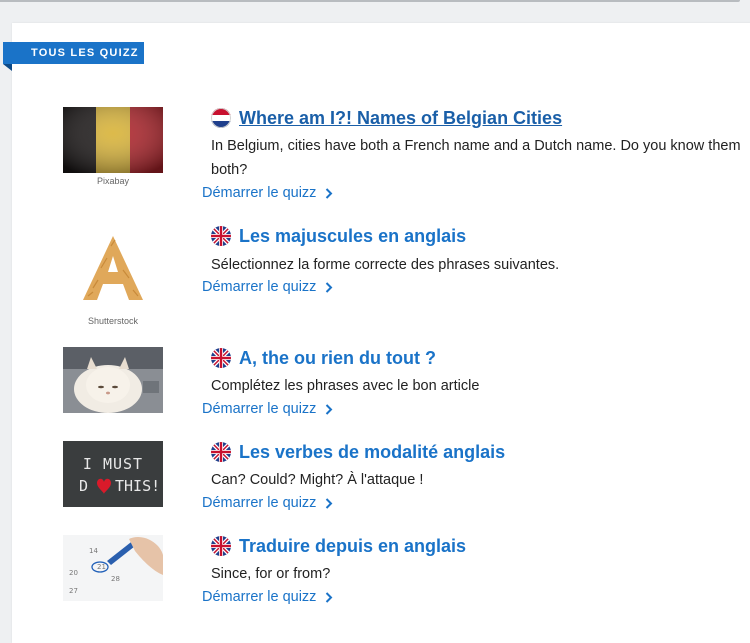  Describe the element at coordinates (113, 568) in the screenshot. I see `calendar-pen-image: 14 21 28 20 27` at that location.